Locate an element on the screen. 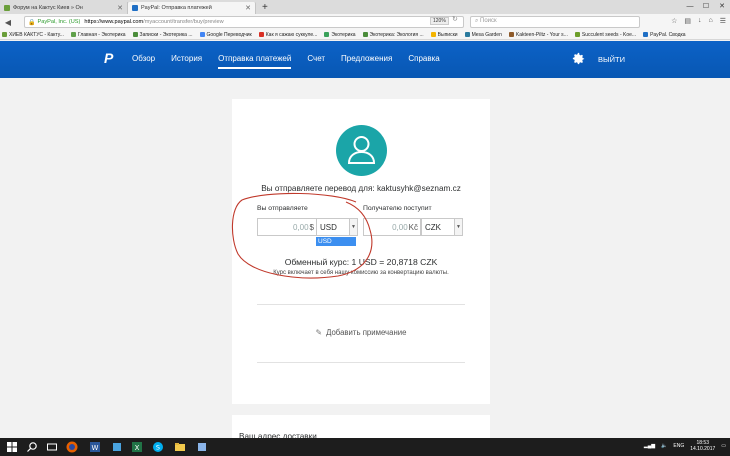 Image resolution: width=730 pixels, height=456 pixels. new-tab-button: + is located at coordinates (265, 8).